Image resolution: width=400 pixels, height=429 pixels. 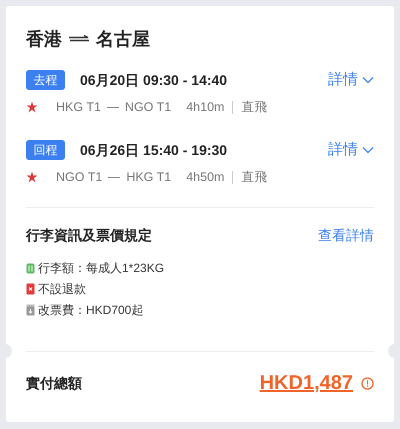 I want to click on view-details-link: 查看詳情, so click(x=346, y=235).